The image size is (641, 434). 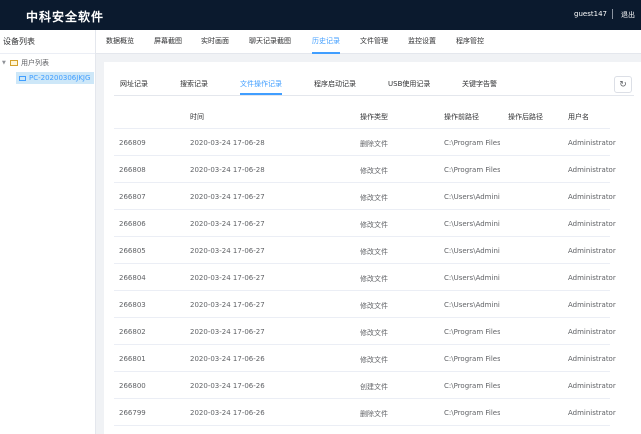 I want to click on tree-node-user-list: ▼ 用户列表, so click(x=25, y=63).